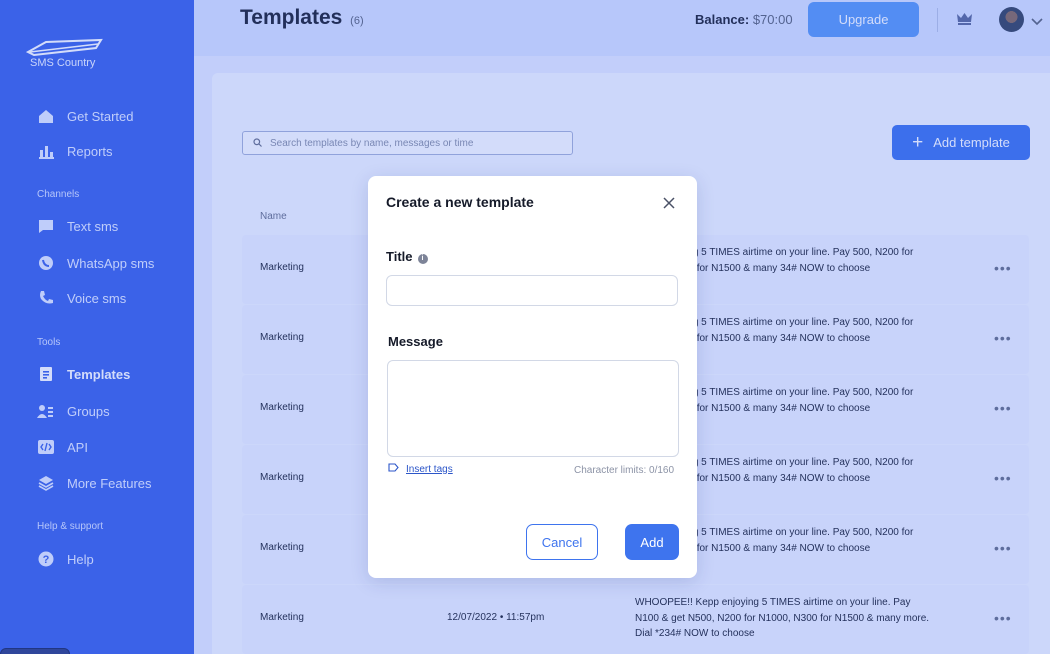 Image resolution: width=1050 pixels, height=654 pixels. Describe the element at coordinates (624, 470) in the screenshot. I see `character-limit: Character limits: 0/160` at that location.